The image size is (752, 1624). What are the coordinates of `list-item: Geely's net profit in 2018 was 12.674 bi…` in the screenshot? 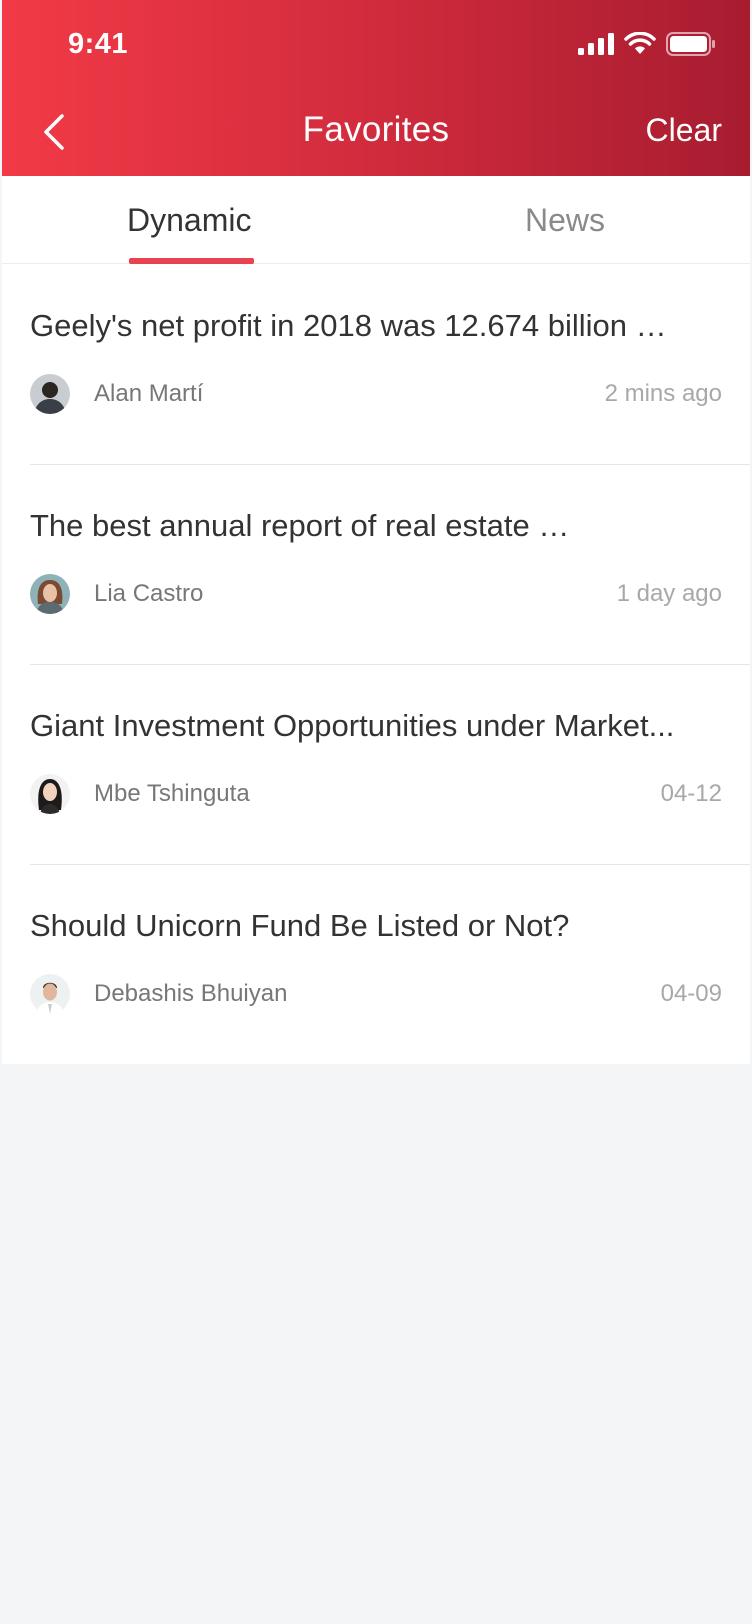 It's located at (376, 364).